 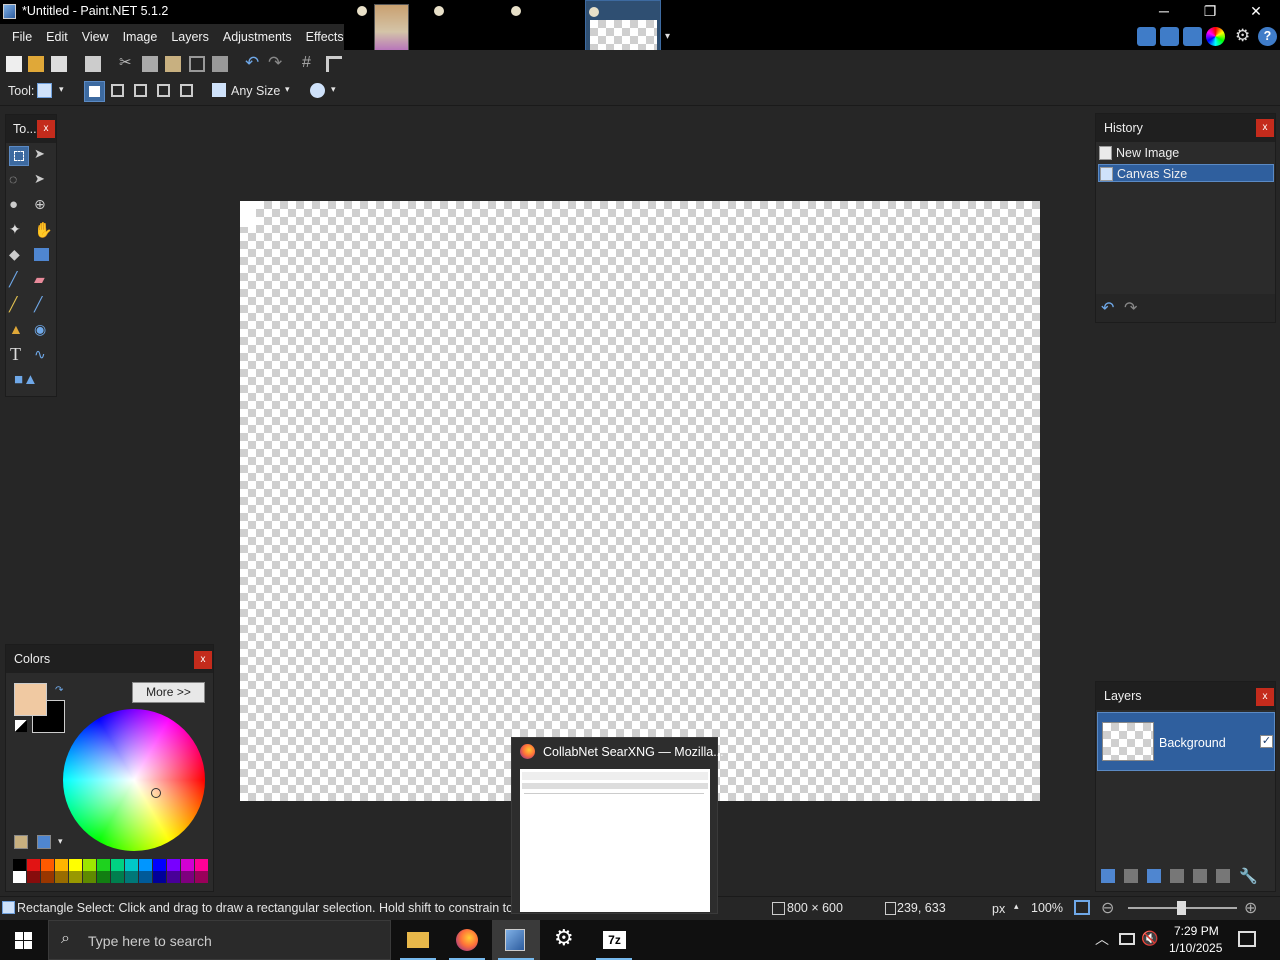 I want to click on selection-mode-intersect-icon, so click(x=163, y=90).